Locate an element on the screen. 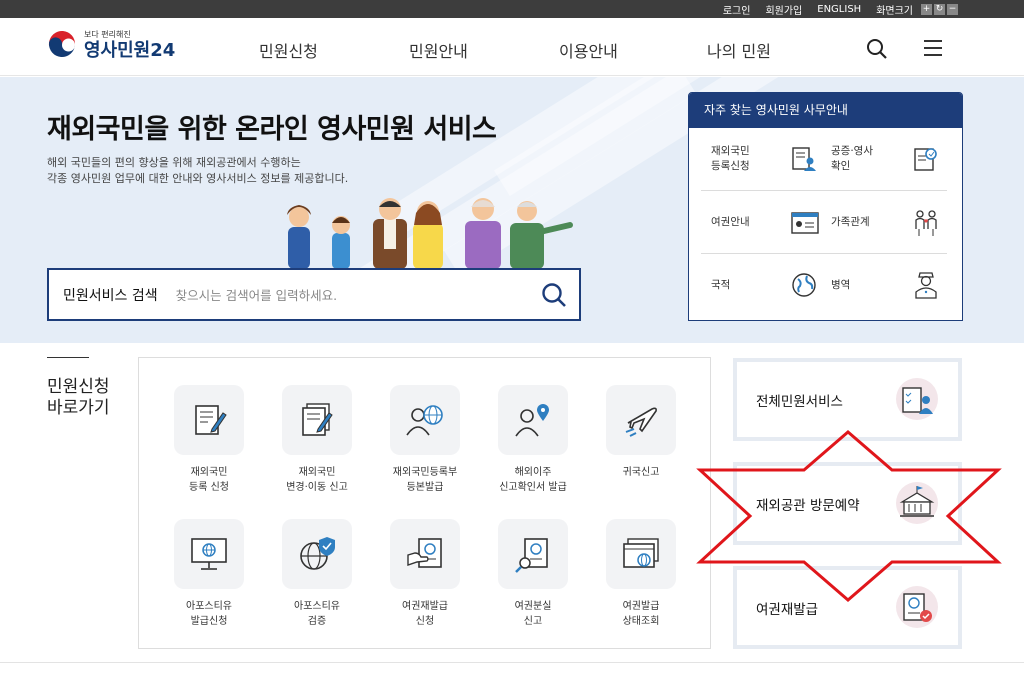 The width and height of the screenshot is (1024, 673). service-search-box: 민원서비스 검색 찾으시는 검색어를 입력하세요. is located at coordinates (314, 294).